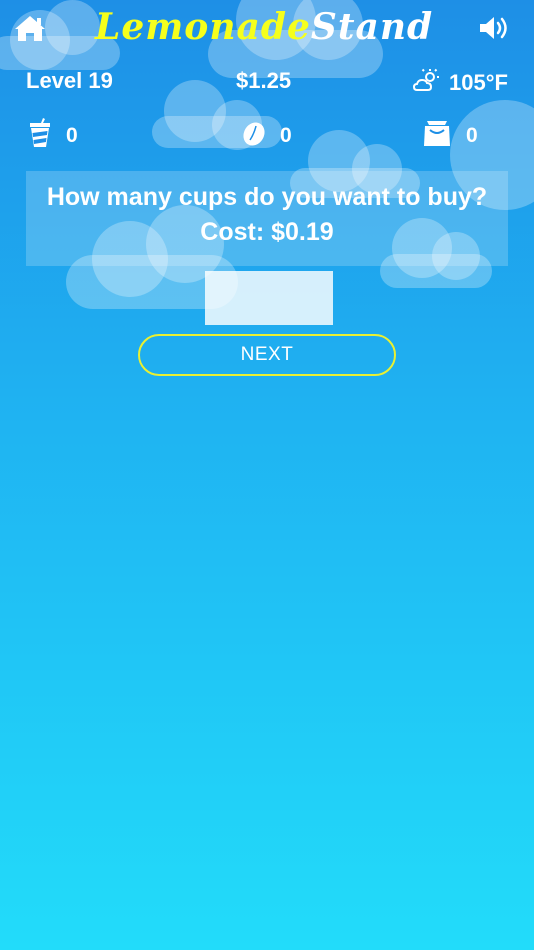 The image size is (534, 950). I want to click on lemon-icon, so click(254, 136).